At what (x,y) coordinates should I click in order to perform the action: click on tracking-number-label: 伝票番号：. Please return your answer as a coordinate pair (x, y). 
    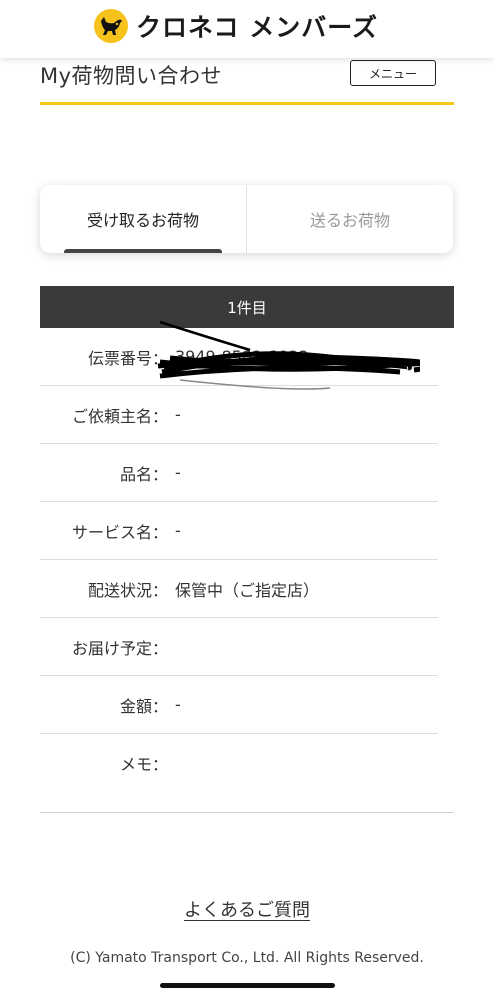
    Looking at the image, I should click on (127, 358).